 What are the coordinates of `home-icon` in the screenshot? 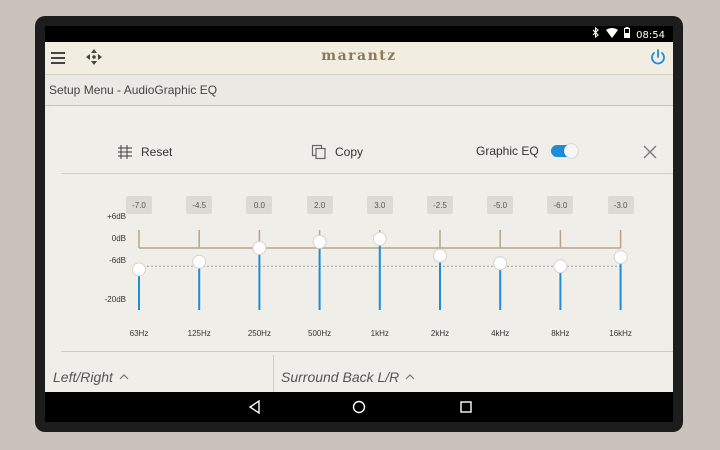 It's located at (359, 407).